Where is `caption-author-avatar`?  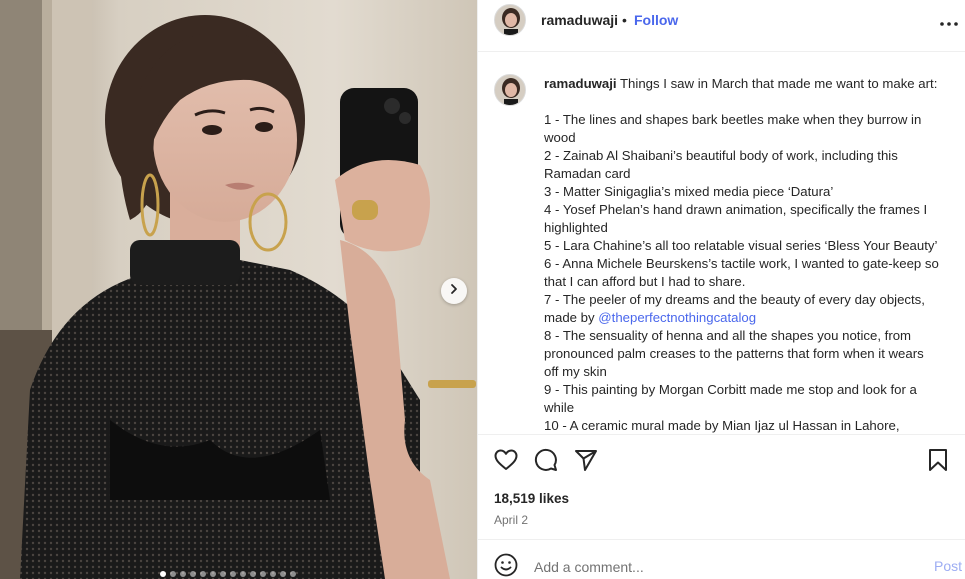 caption-author-avatar is located at coordinates (510, 90).